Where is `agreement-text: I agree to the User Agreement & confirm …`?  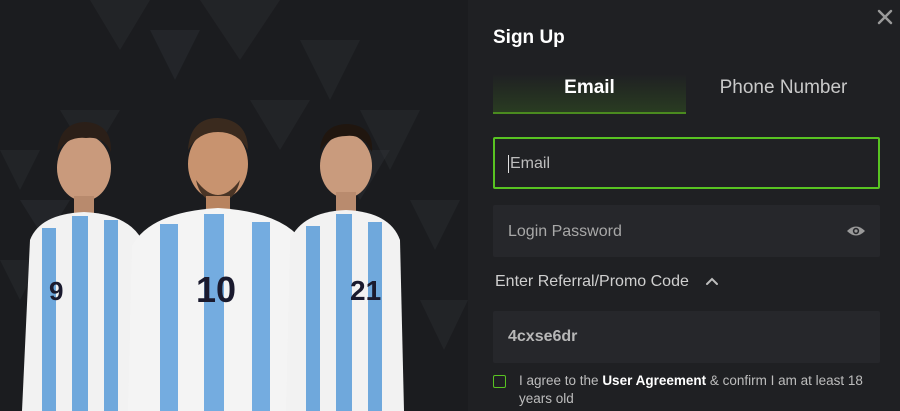 agreement-text: I agree to the User Agreement & confirm … is located at coordinates (700, 390).